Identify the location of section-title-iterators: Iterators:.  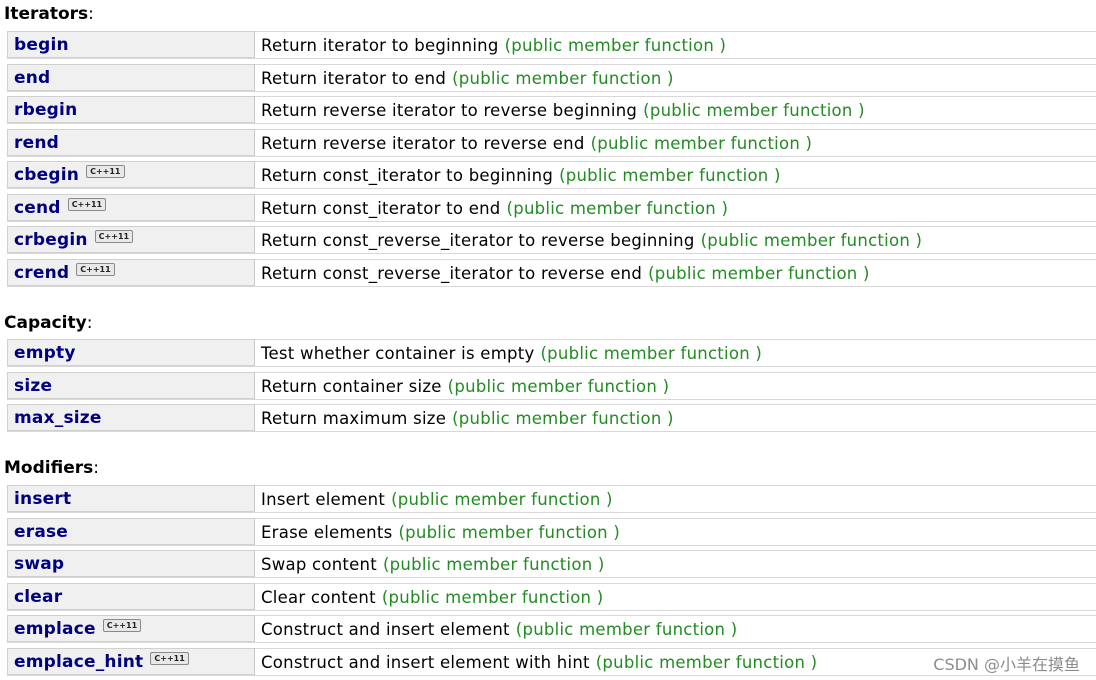
(49, 14).